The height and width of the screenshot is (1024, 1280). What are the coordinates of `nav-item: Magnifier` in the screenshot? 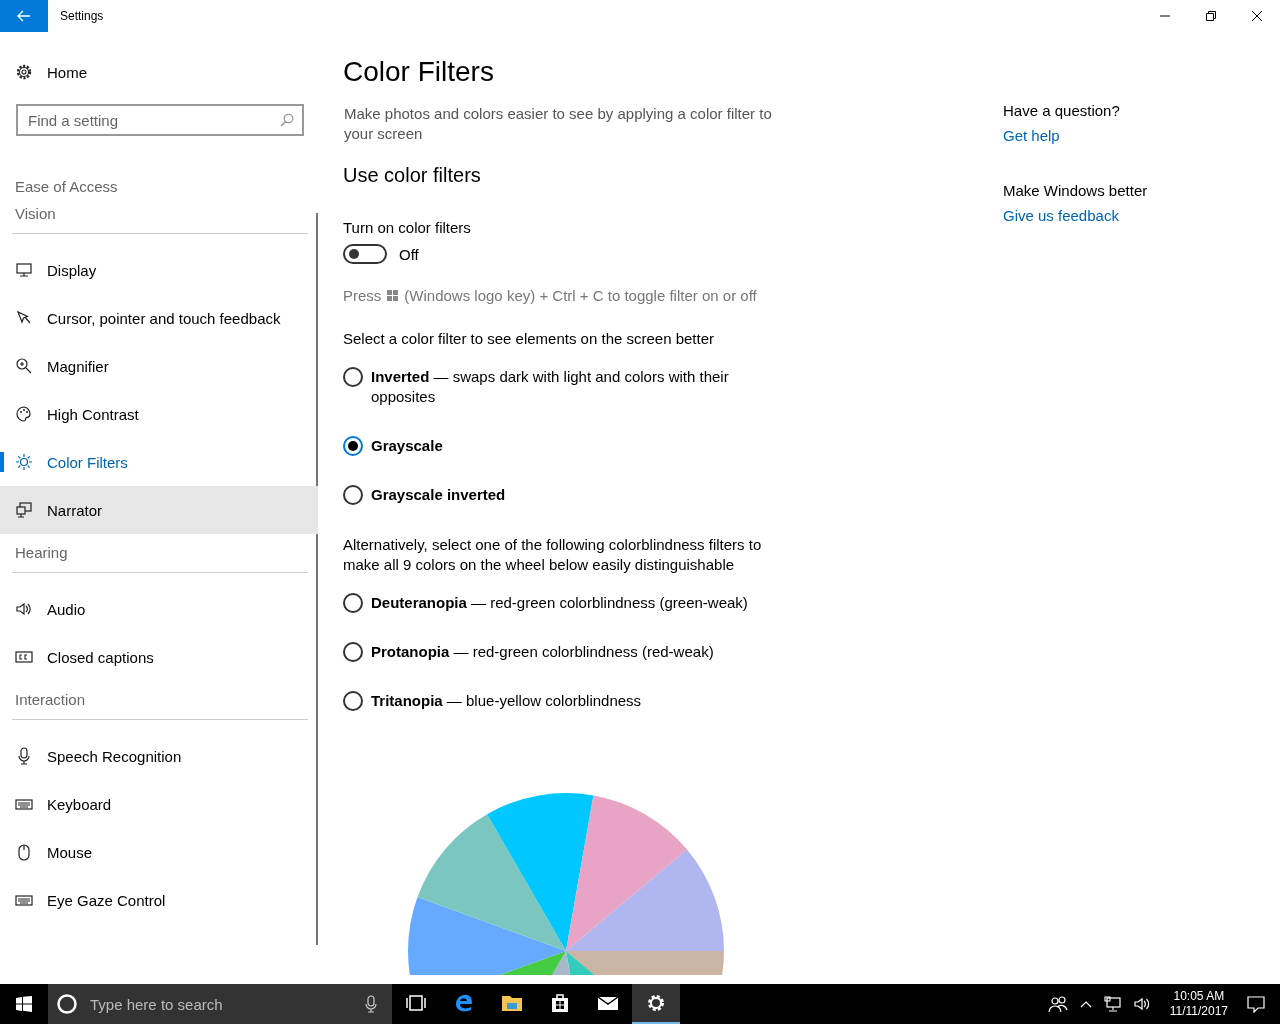 It's located at (160, 366).